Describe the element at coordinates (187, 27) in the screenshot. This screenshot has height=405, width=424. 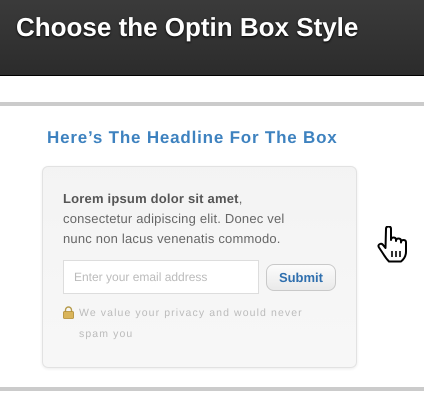
I see `page-title: Choose the Optin Box Style` at that location.